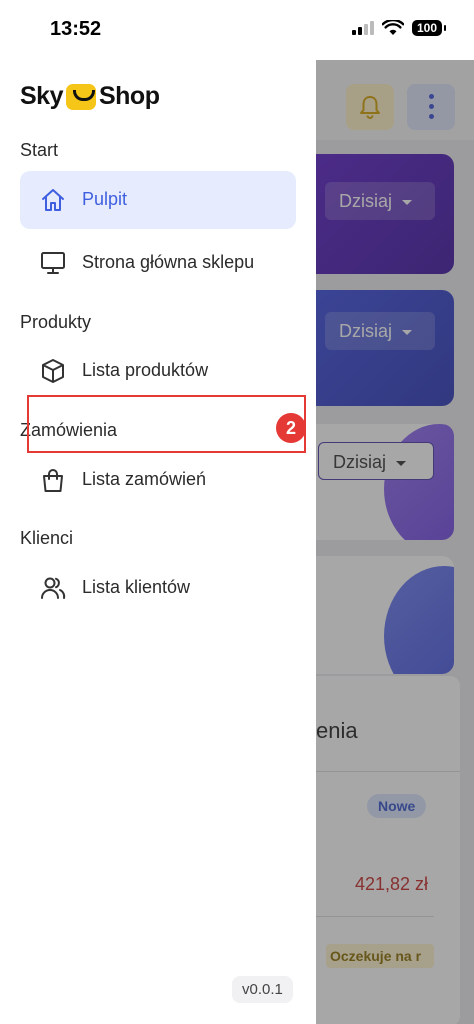 The height and width of the screenshot is (1024, 474). I want to click on wifi-icon, so click(392, 27).